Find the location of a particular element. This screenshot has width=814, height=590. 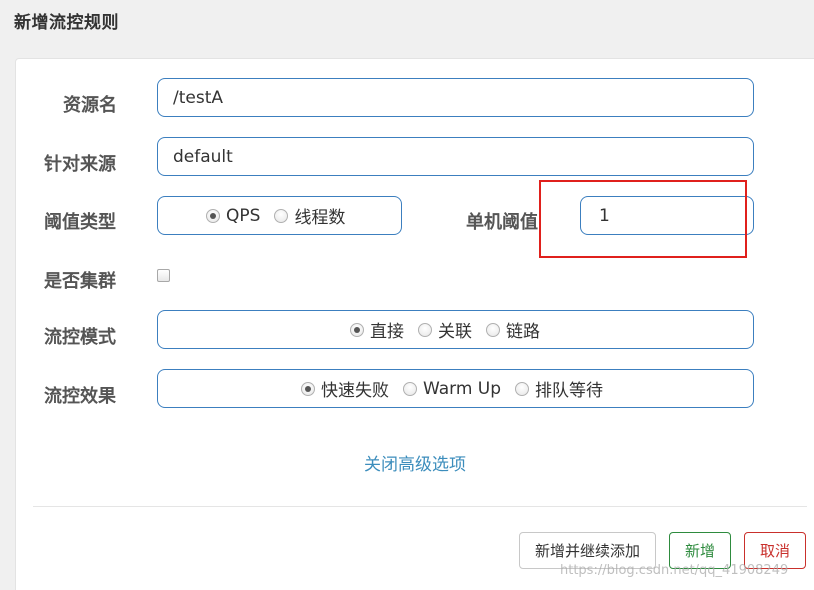

control-behavior-label: 流控效果 is located at coordinates (80, 396).